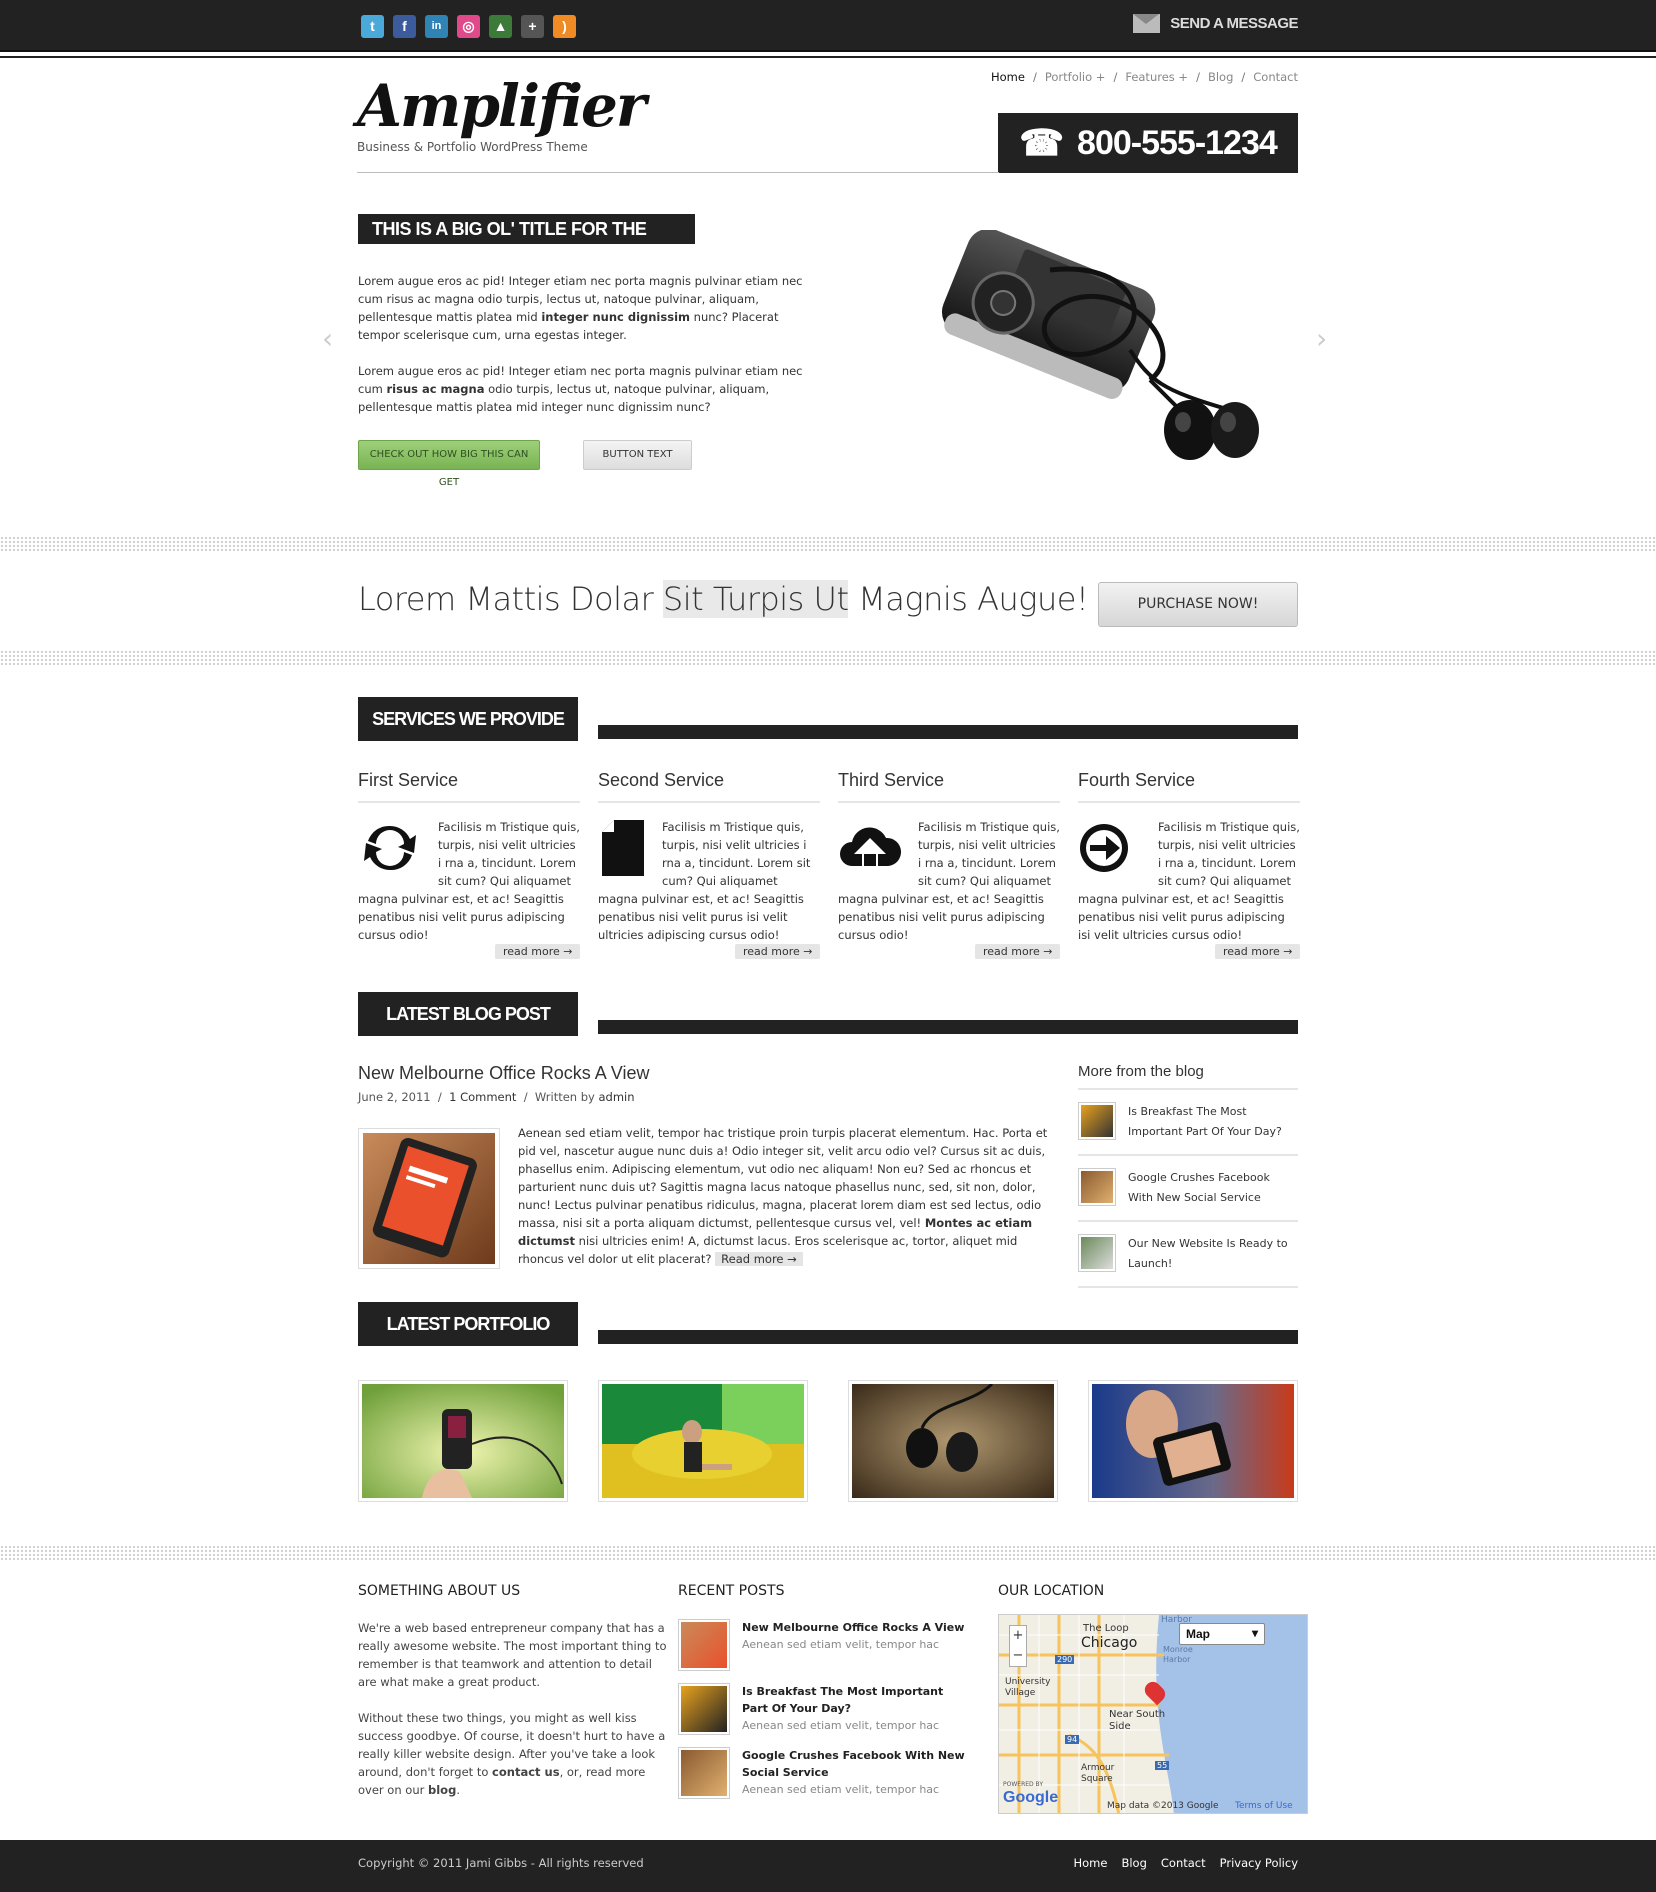 This screenshot has width=1656, height=1892. Describe the element at coordinates (1220, 77) in the screenshot. I see `nav-blog: Blog` at that location.